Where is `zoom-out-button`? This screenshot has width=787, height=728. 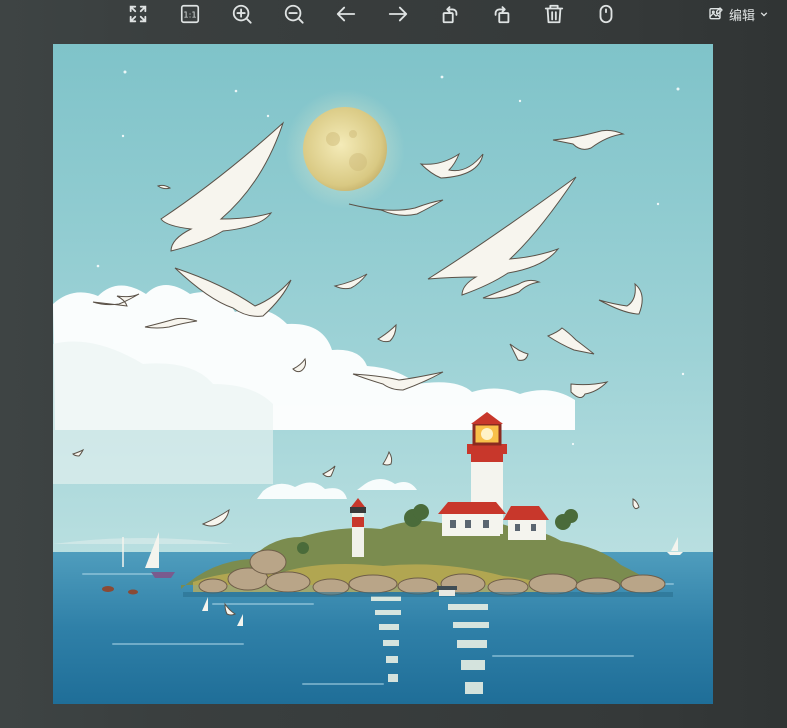 zoom-out-button is located at coordinates (294, 14).